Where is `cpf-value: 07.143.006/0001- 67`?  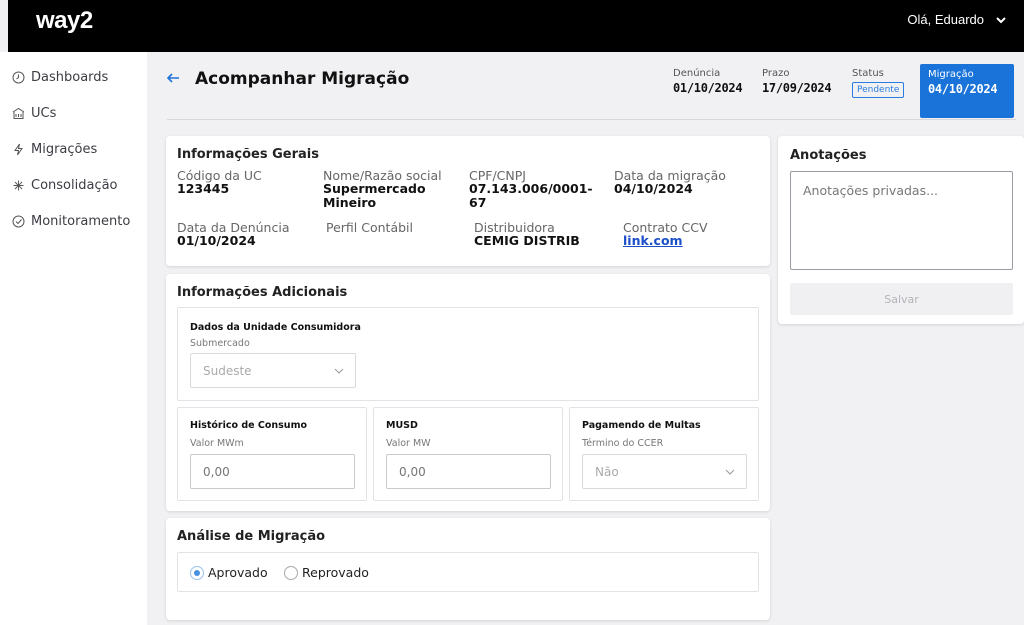
cpf-value: 07.143.006/0001- 67 is located at coordinates (531, 196).